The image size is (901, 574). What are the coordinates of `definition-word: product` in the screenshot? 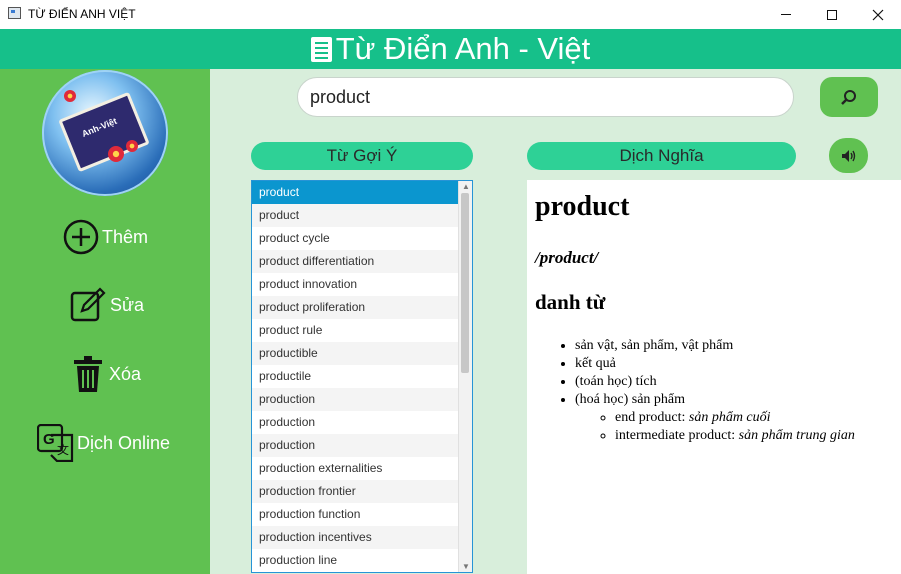 It's located at (582, 206).